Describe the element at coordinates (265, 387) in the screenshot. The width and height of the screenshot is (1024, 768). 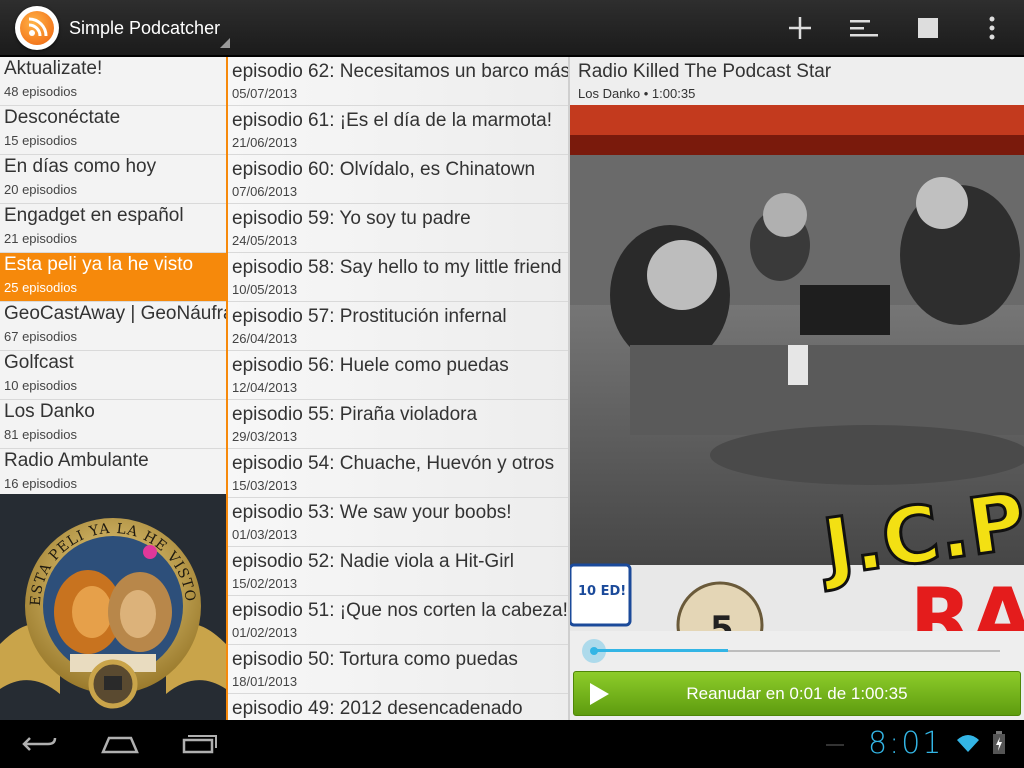
I see `episode-date: 12/04/2013` at that location.